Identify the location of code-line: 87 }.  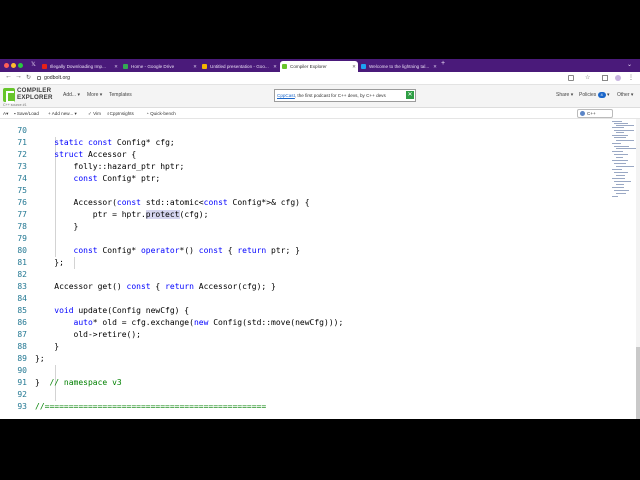
(305, 334).